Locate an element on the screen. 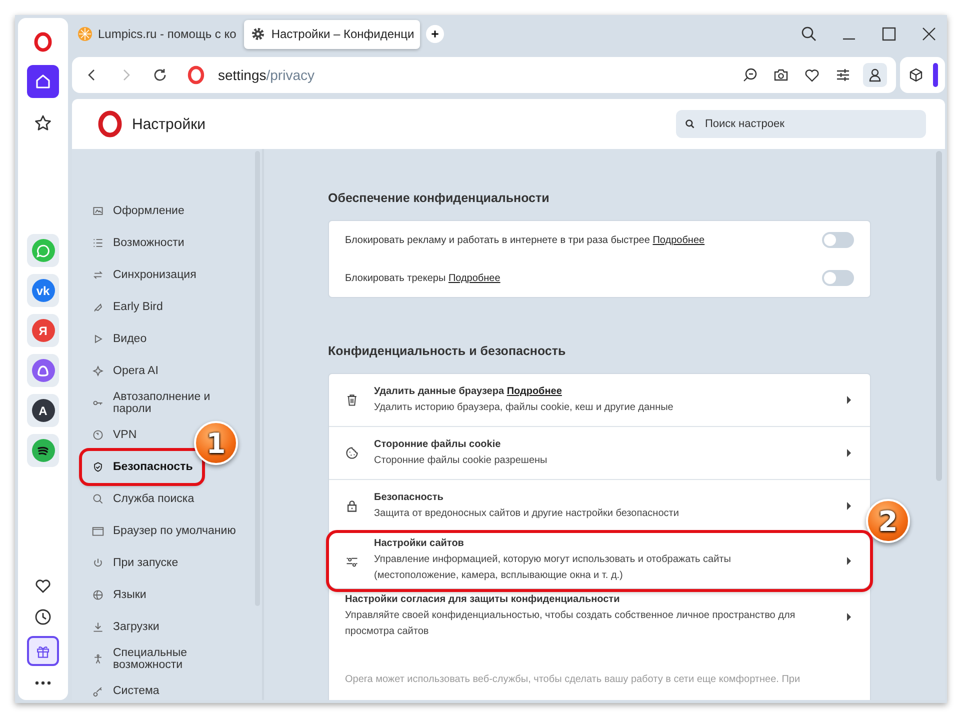 This screenshot has width=962, height=718. plus-icon is located at coordinates (435, 34).